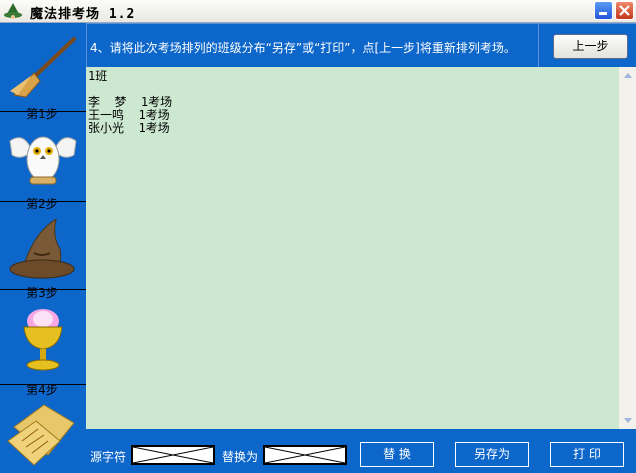  What do you see at coordinates (43, 433) in the screenshot?
I see `parchment-icon` at bounding box center [43, 433].